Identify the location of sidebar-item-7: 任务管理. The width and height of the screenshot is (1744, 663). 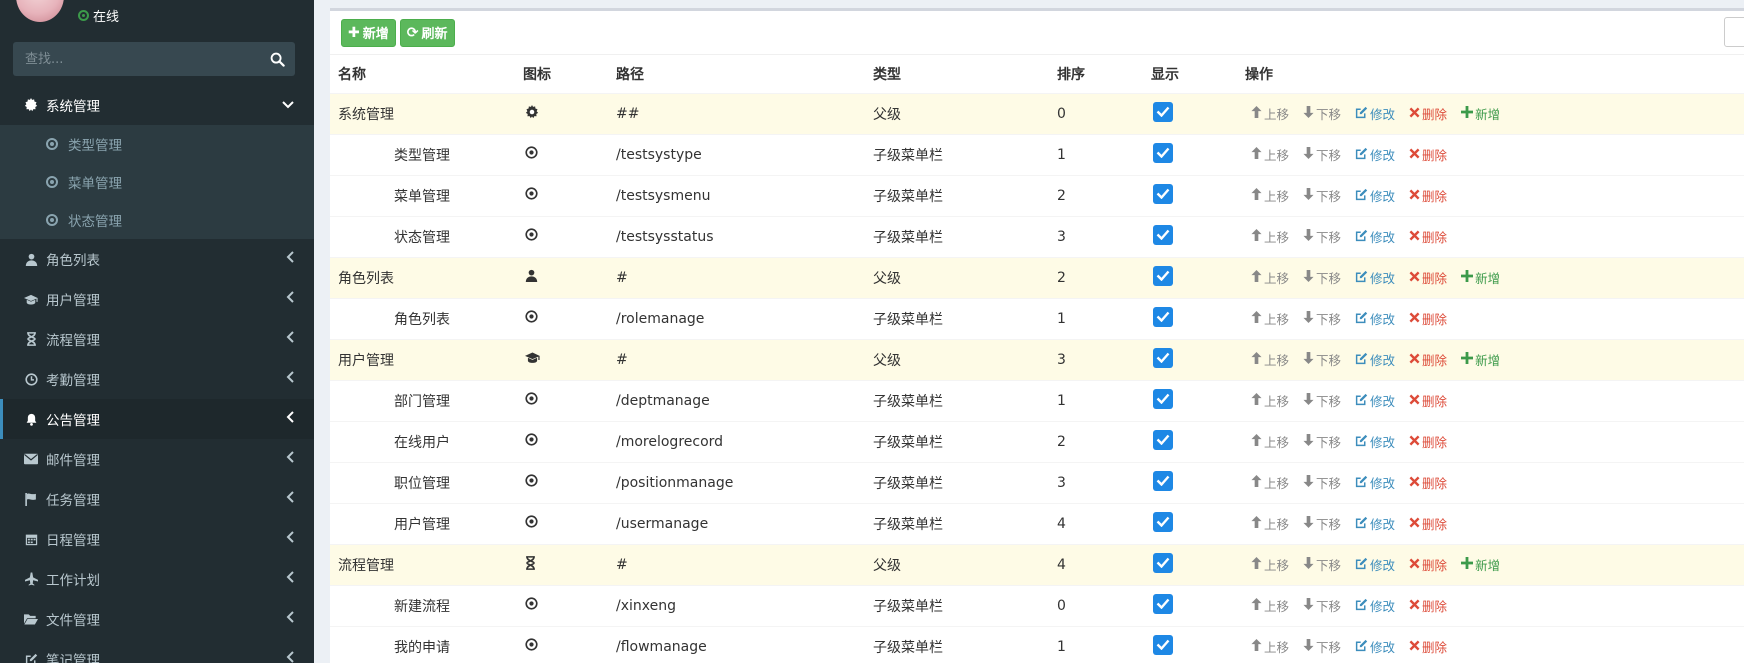
(157, 499).